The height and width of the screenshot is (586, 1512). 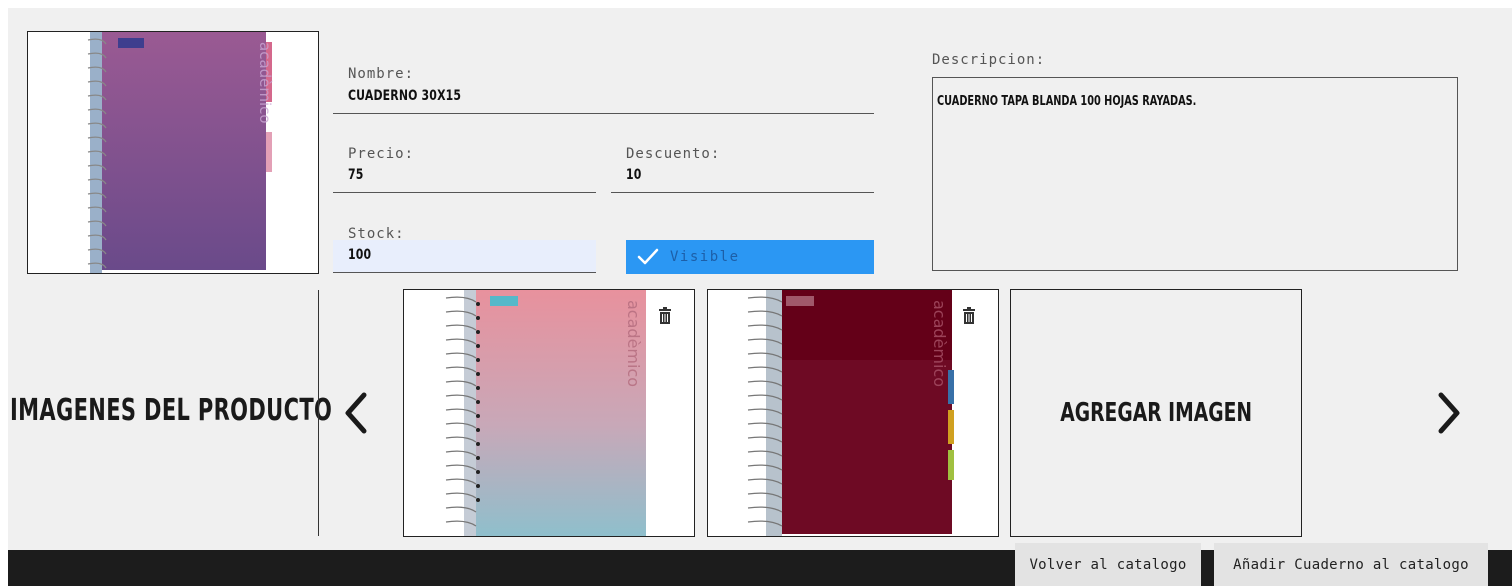 I want to click on checkmark-icon, so click(x=648, y=256).